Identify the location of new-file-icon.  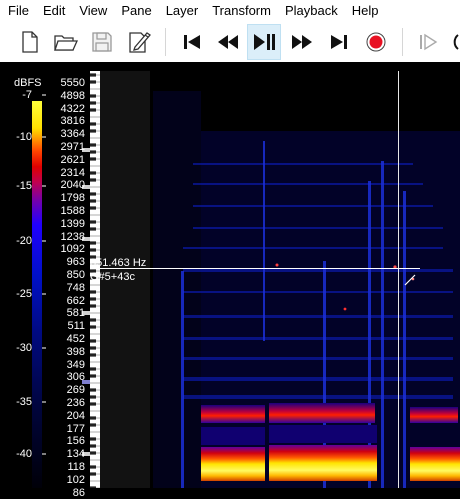
(30, 42).